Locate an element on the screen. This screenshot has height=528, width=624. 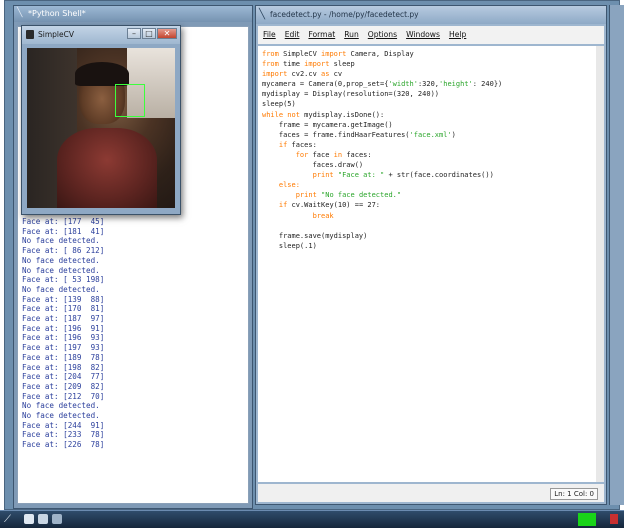
code-line: from time import sleep is located at coordinates (429, 64).